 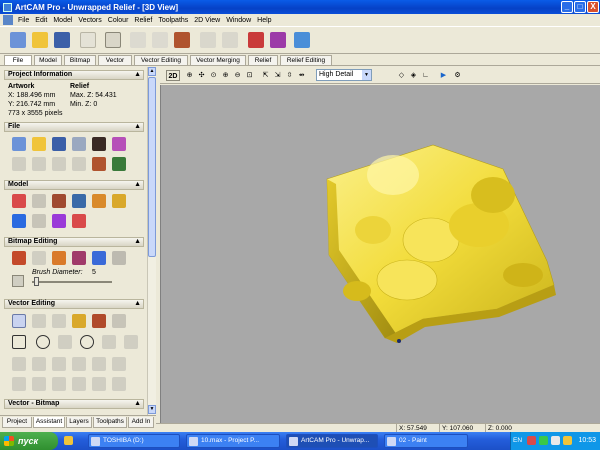 What do you see at coordinates (59, 321) in the screenshot?
I see `transform-icon` at bounding box center [59, 321].